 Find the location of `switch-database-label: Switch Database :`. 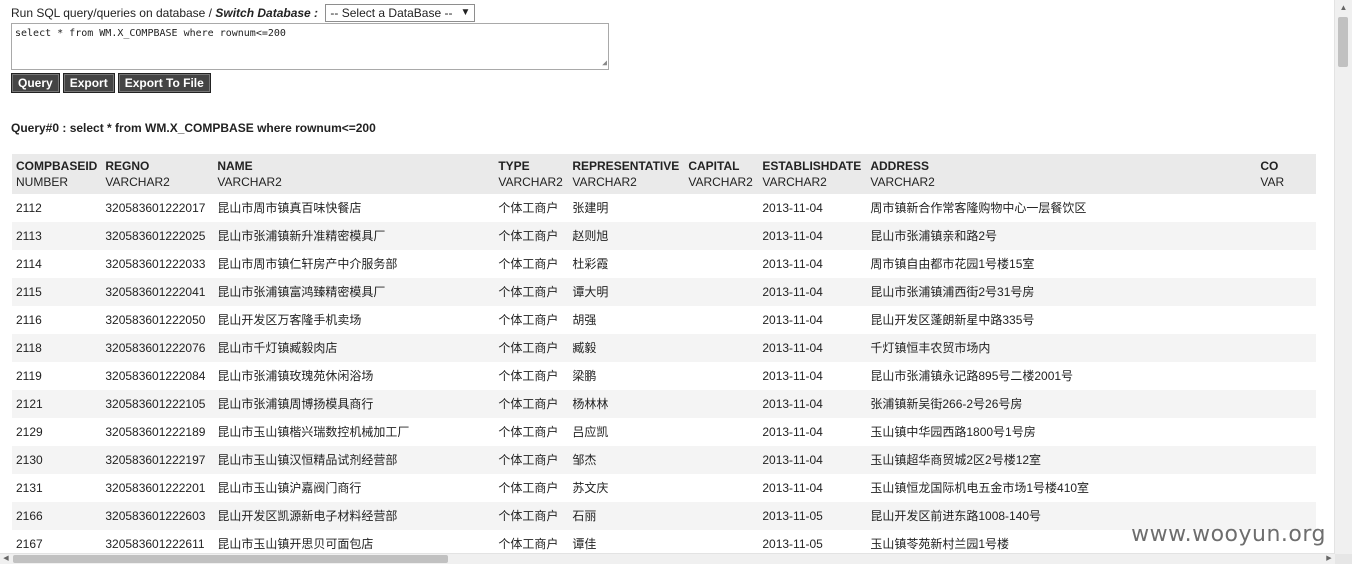

switch-database-label: Switch Database : is located at coordinates (267, 13).